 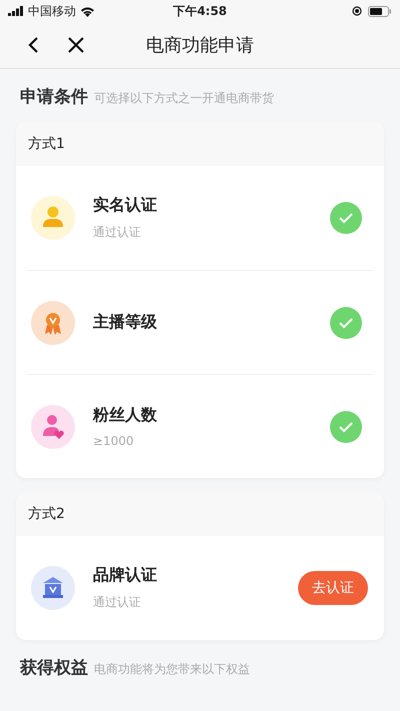 What do you see at coordinates (184, 98) in the screenshot?
I see `section-hint: 可选择以下方式之一开通电商带货` at bounding box center [184, 98].